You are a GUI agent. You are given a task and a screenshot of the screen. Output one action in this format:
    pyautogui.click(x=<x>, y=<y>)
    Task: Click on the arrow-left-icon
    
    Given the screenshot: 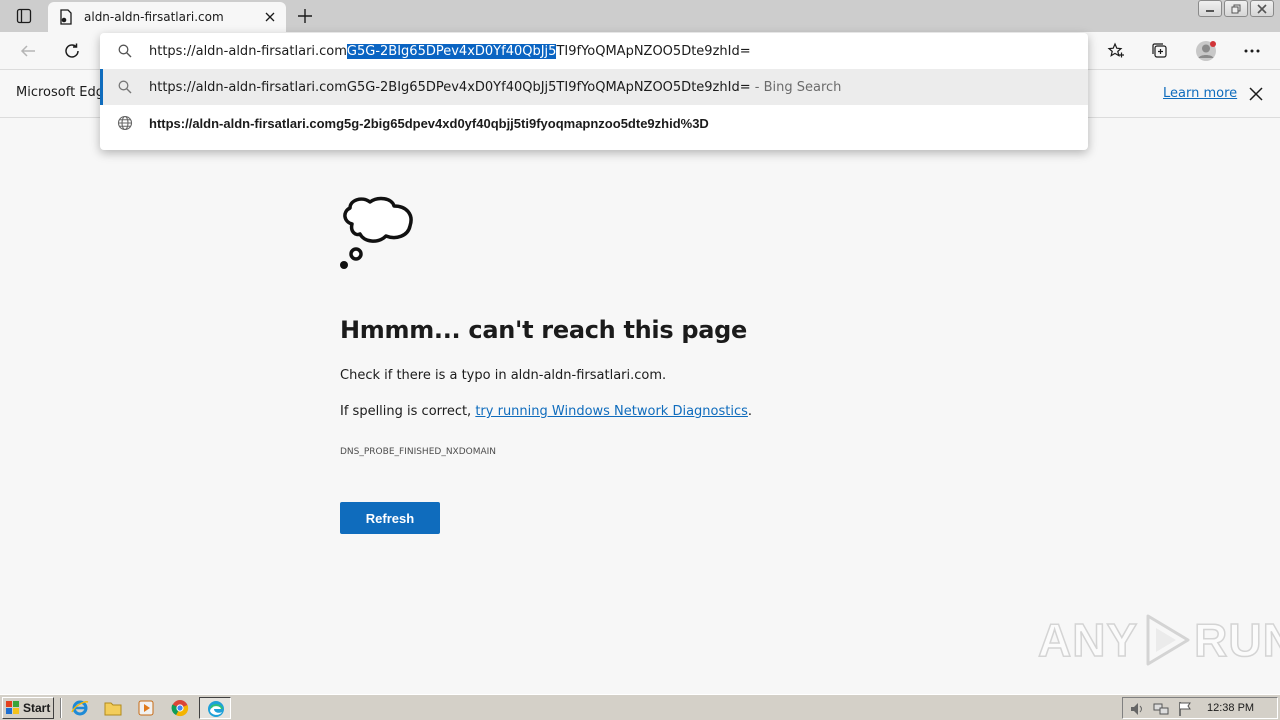 What is the action you would take?
    pyautogui.click(x=27, y=51)
    